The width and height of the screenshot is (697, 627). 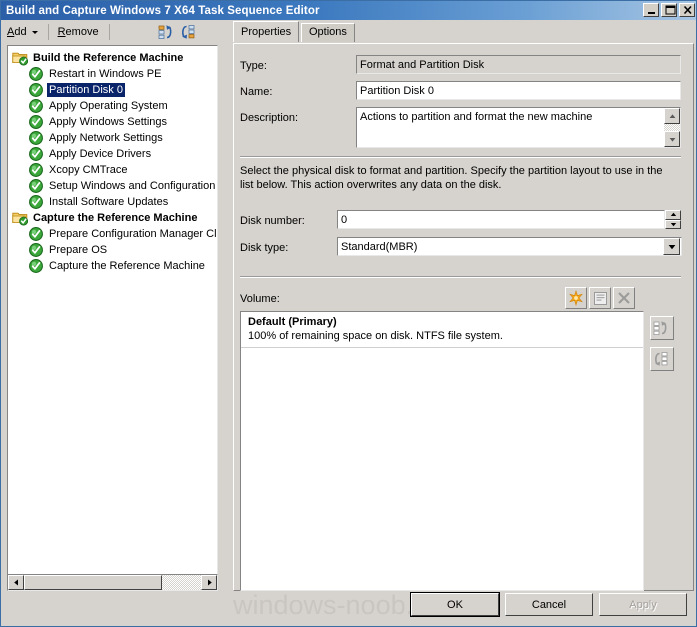 What do you see at coordinates (673, 215) in the screenshot?
I see `stepper-up-icon` at bounding box center [673, 215].